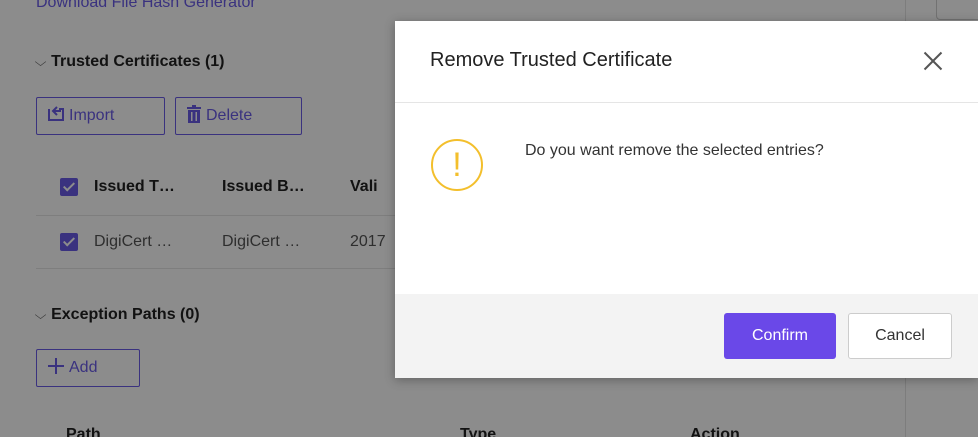 This screenshot has width=978, height=437. Describe the element at coordinates (933, 62) in the screenshot. I see `close-icon` at that location.